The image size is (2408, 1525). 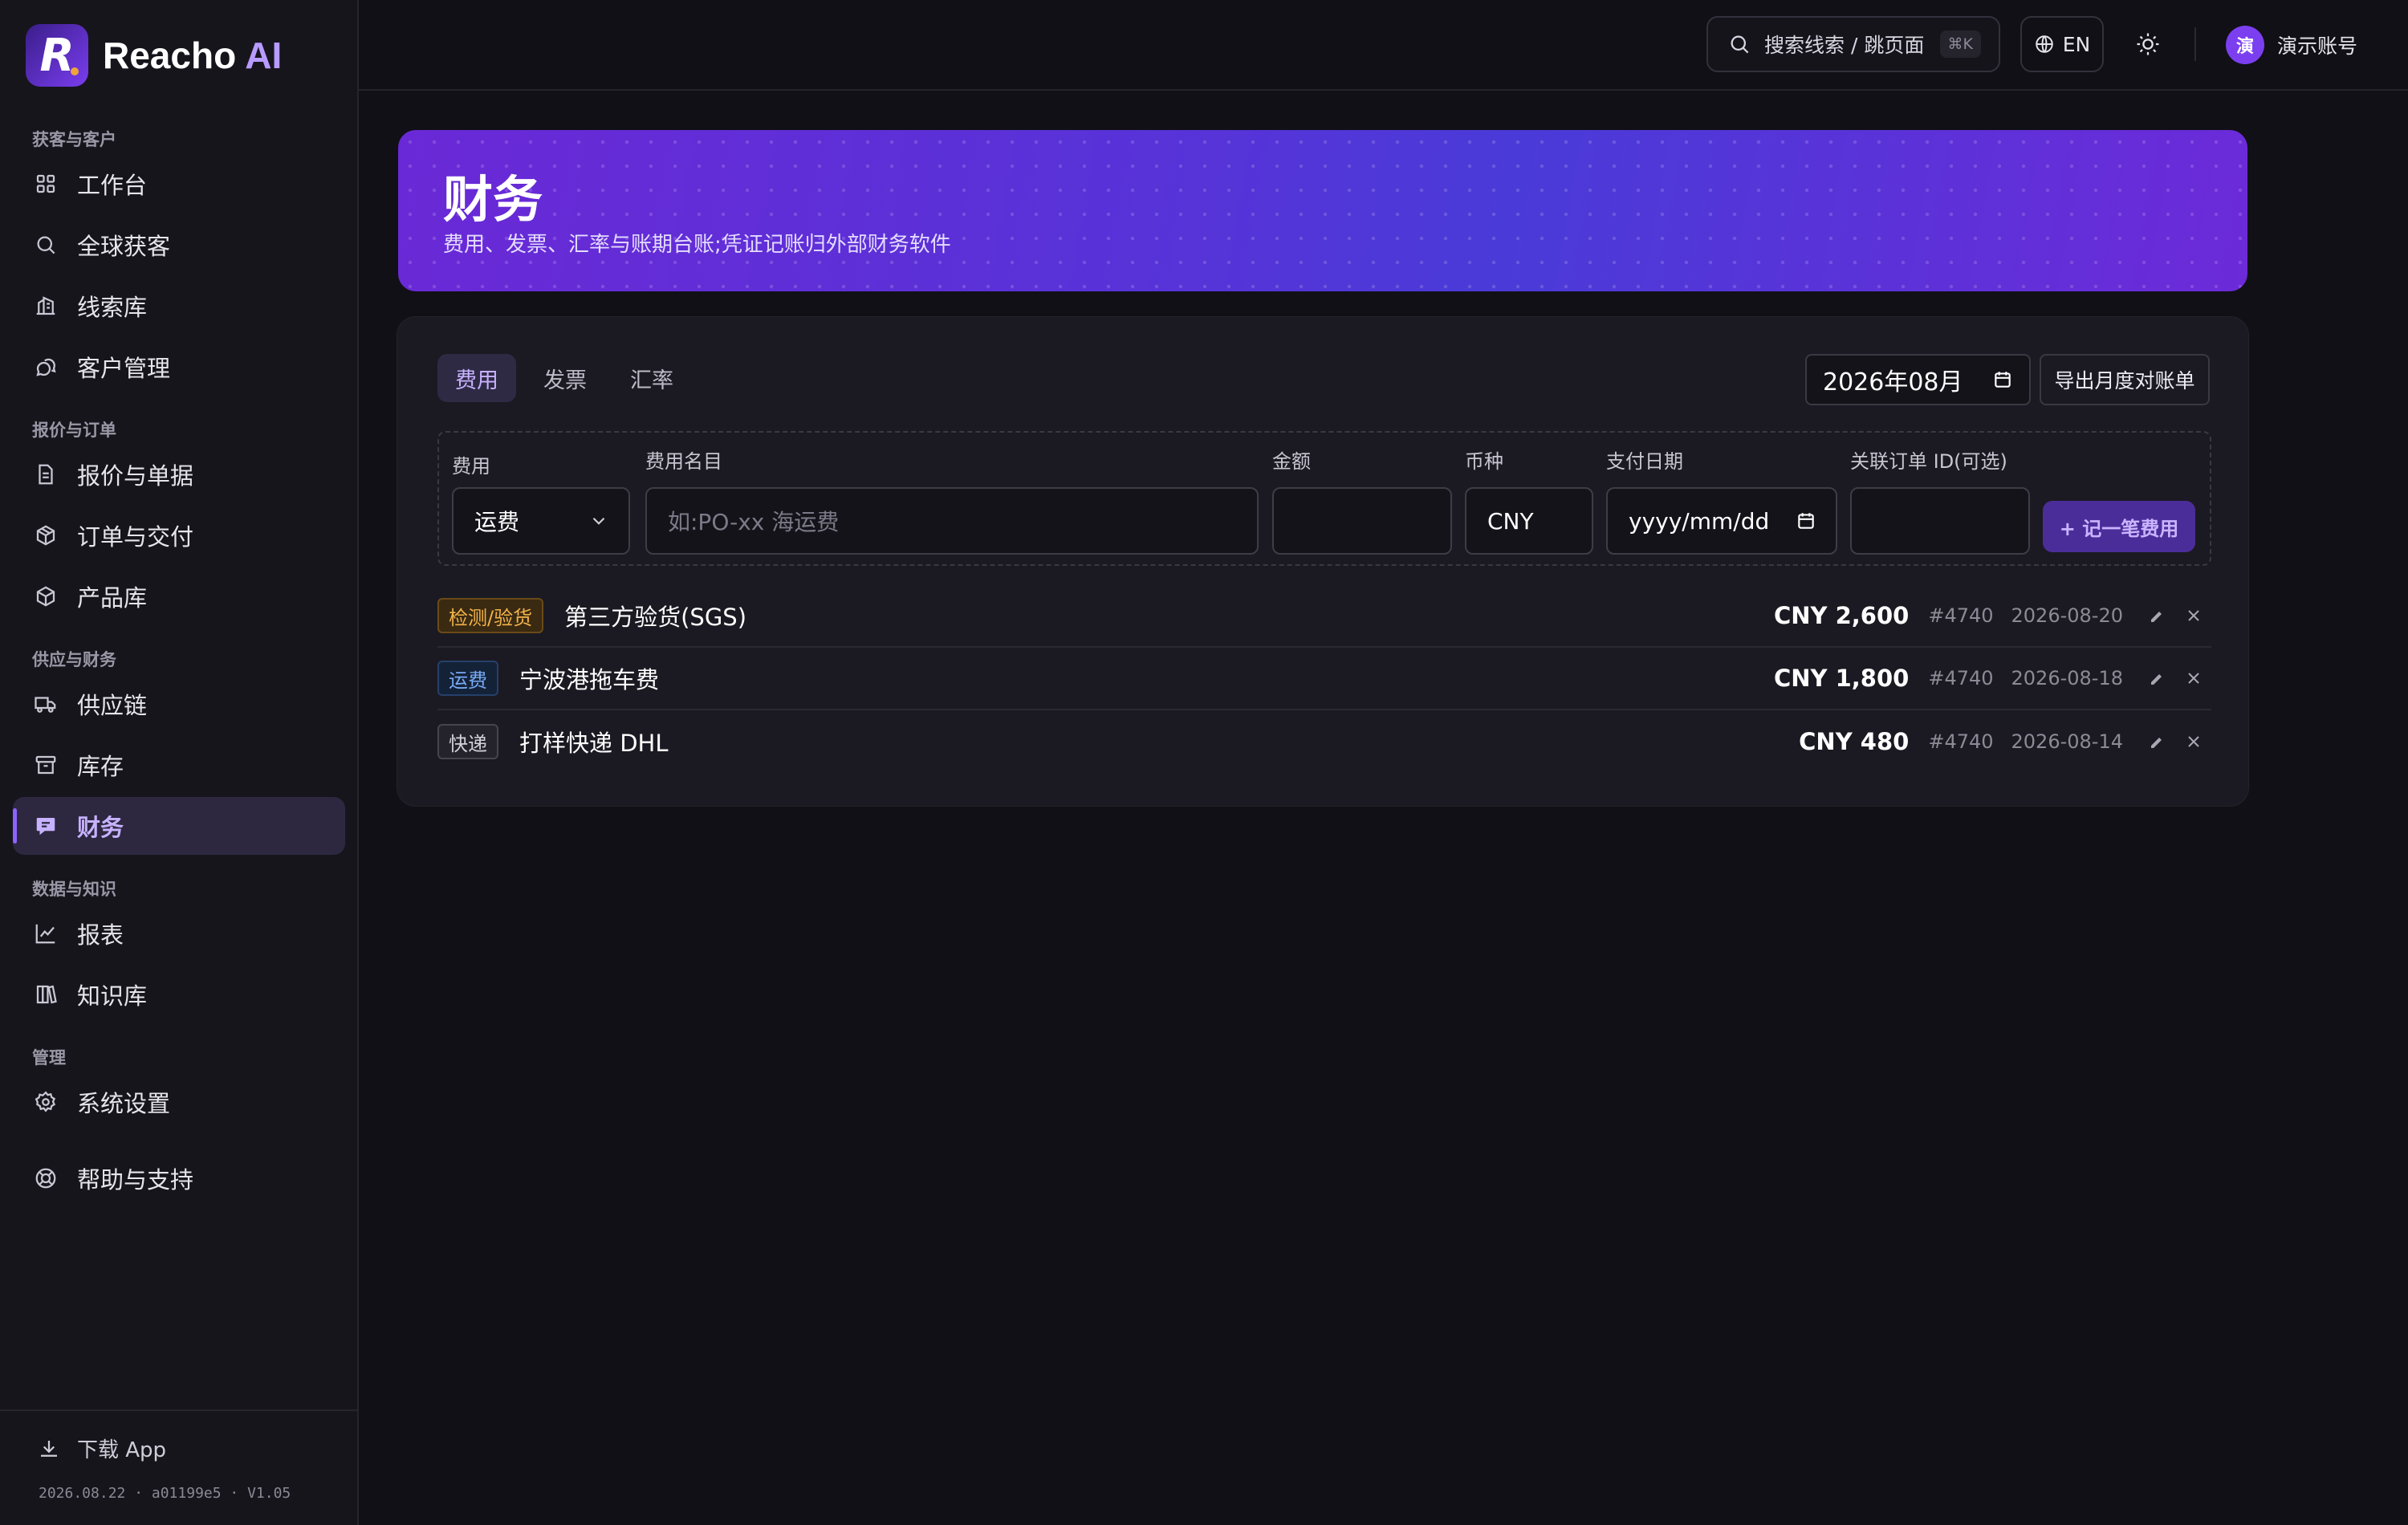 I want to click on sidebar-item-global-leads: 全球获客, so click(x=179, y=245).